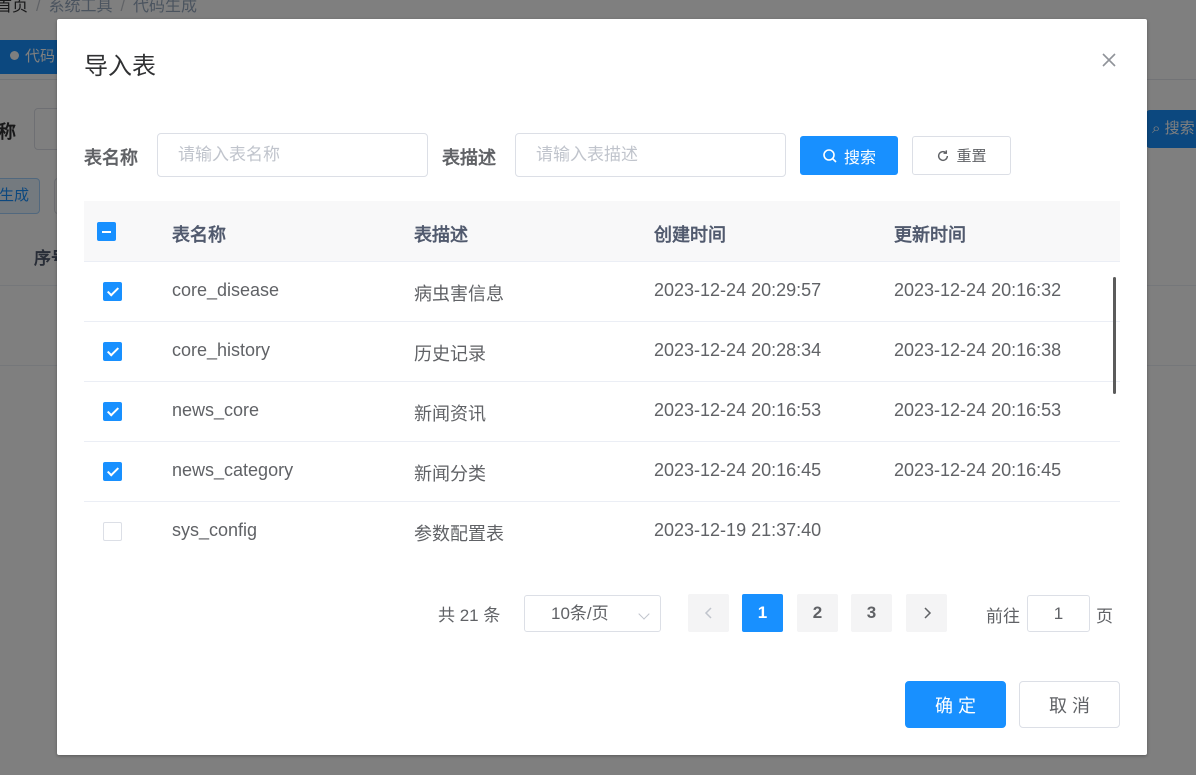 This screenshot has width=1196, height=775. Describe the element at coordinates (830, 155) in the screenshot. I see `search-icon` at that location.